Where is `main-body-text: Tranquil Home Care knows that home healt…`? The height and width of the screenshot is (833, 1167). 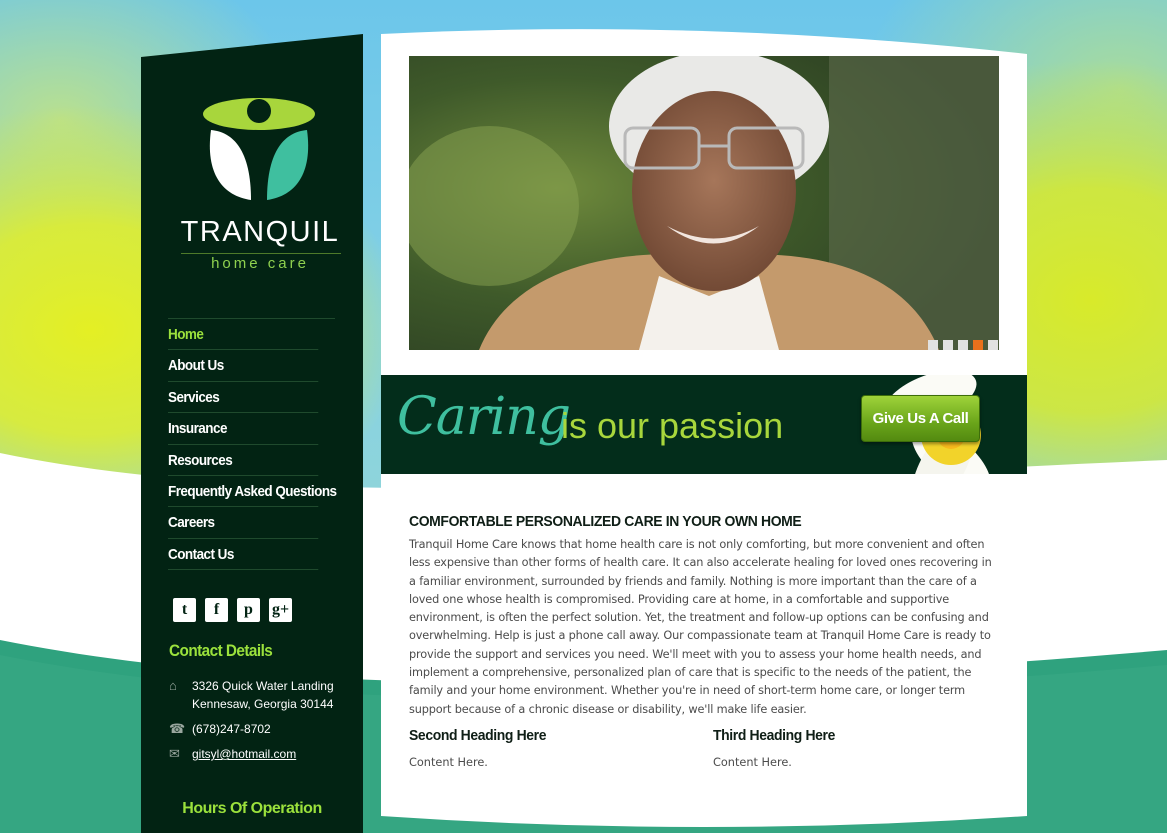
main-body-text: Tranquil Home Care knows that home healt… is located at coordinates (700, 627).